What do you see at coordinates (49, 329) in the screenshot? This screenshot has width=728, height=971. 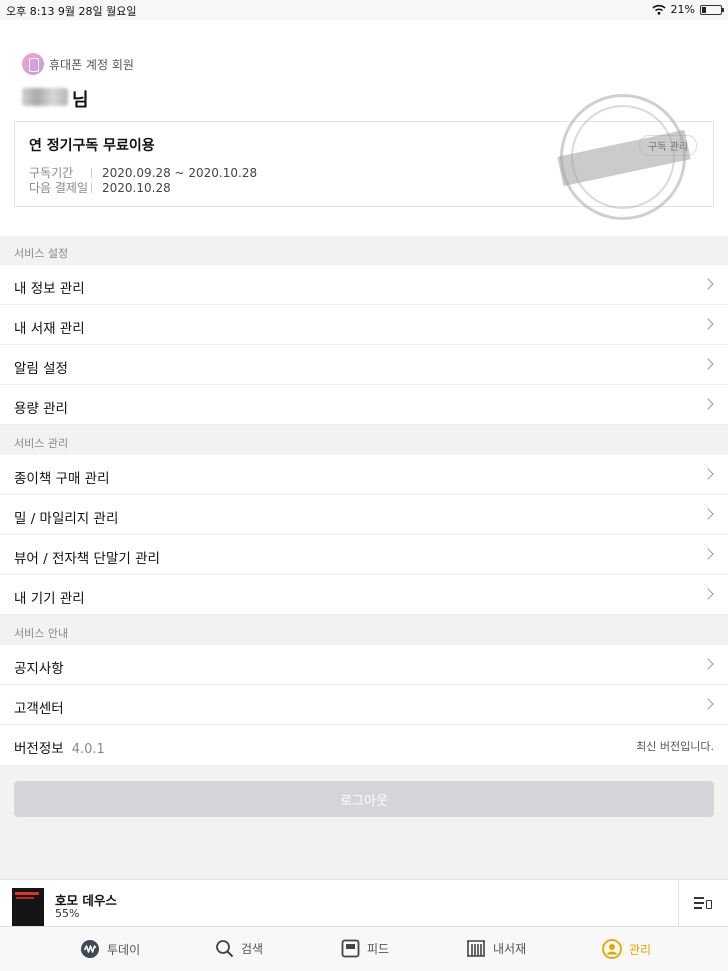 I see `menu-item-label: 내 서재 관리` at bounding box center [49, 329].